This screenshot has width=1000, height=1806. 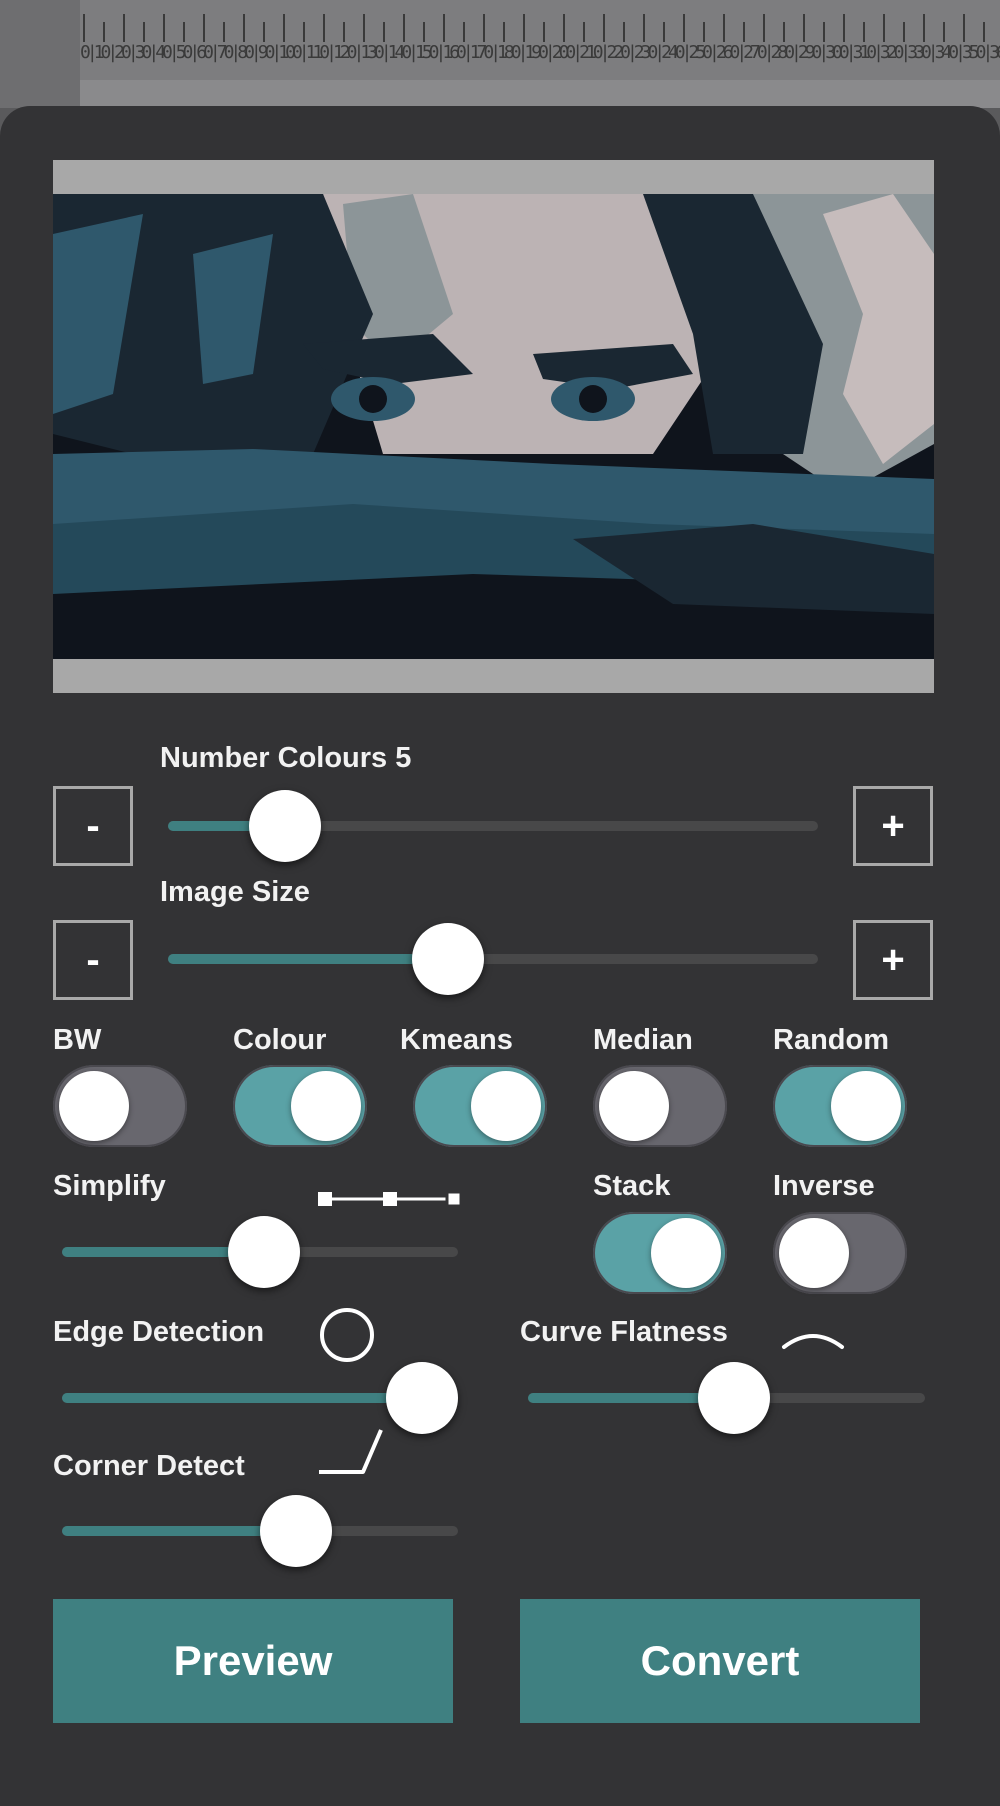 I want to click on colour-label: Colour, so click(x=280, y=1040).